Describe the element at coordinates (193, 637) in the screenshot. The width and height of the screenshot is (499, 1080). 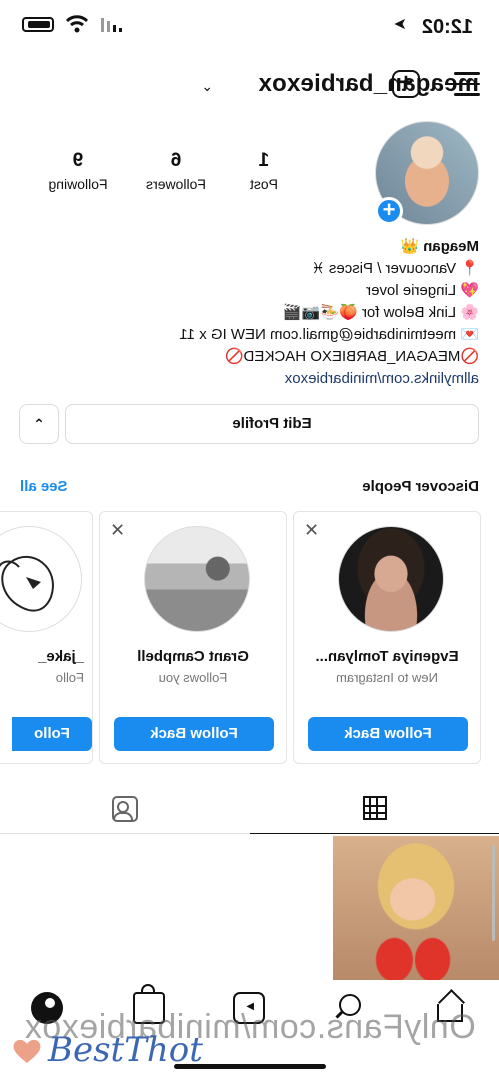
I see `suggestion-card: ✕ Grant Campbell Follows you Follow Back` at that location.